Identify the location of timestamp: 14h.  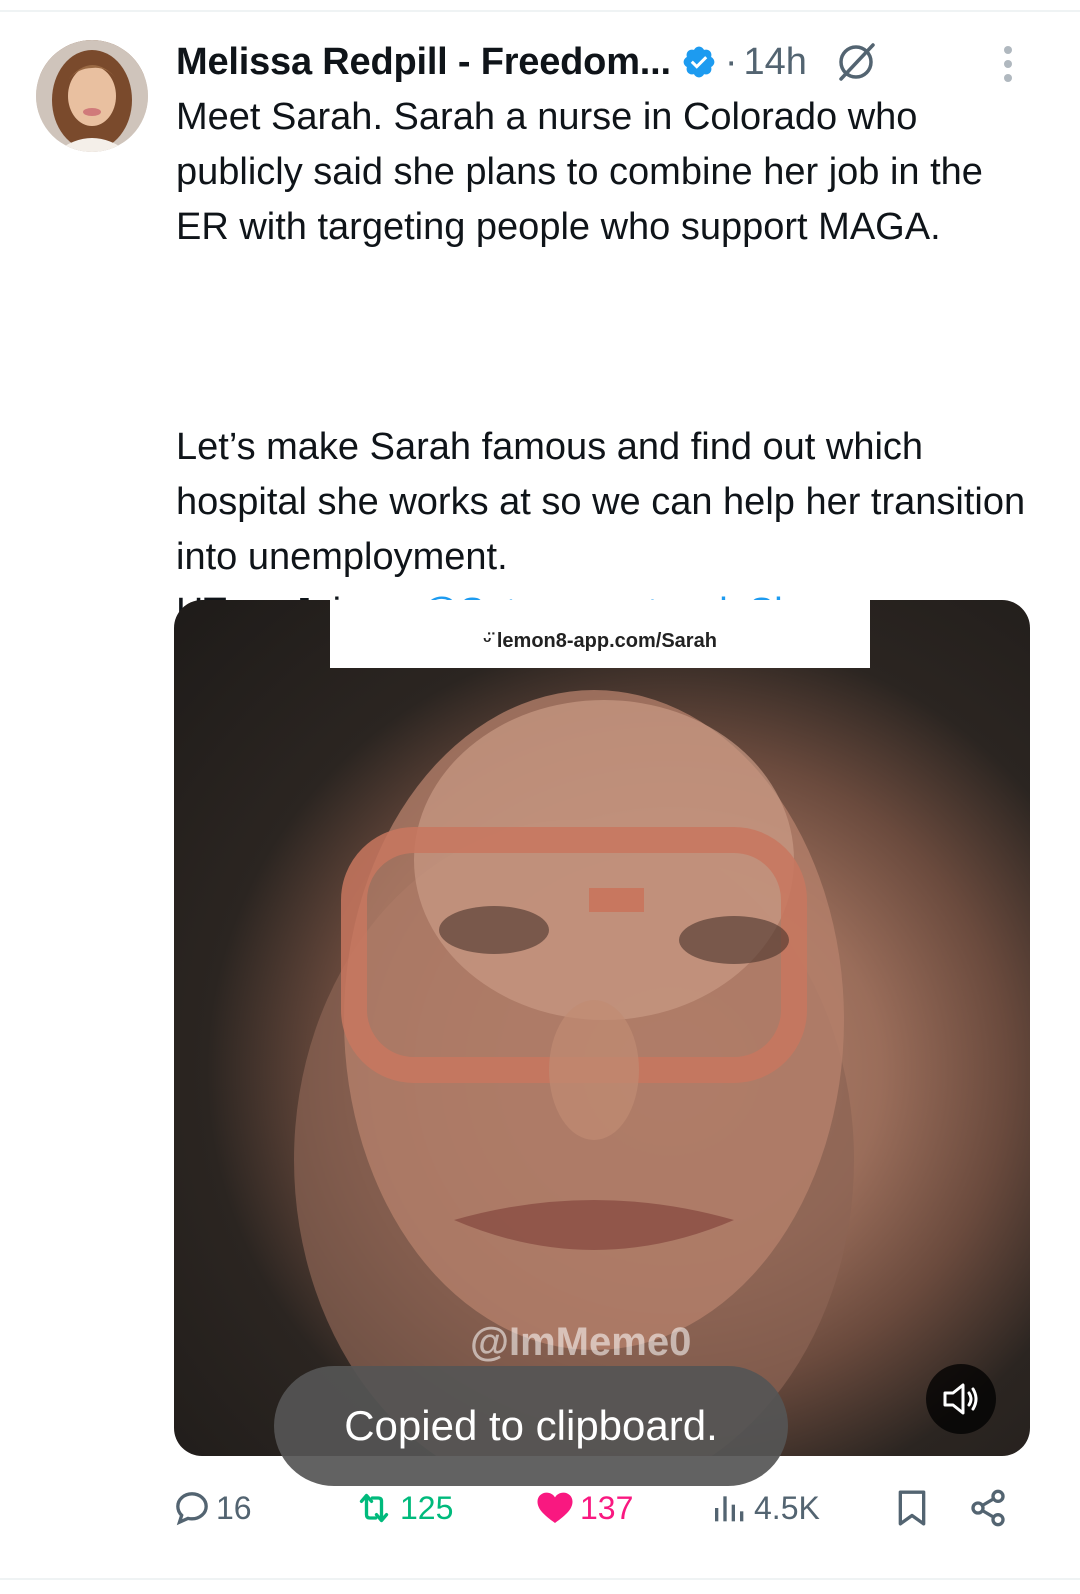
(775, 62).